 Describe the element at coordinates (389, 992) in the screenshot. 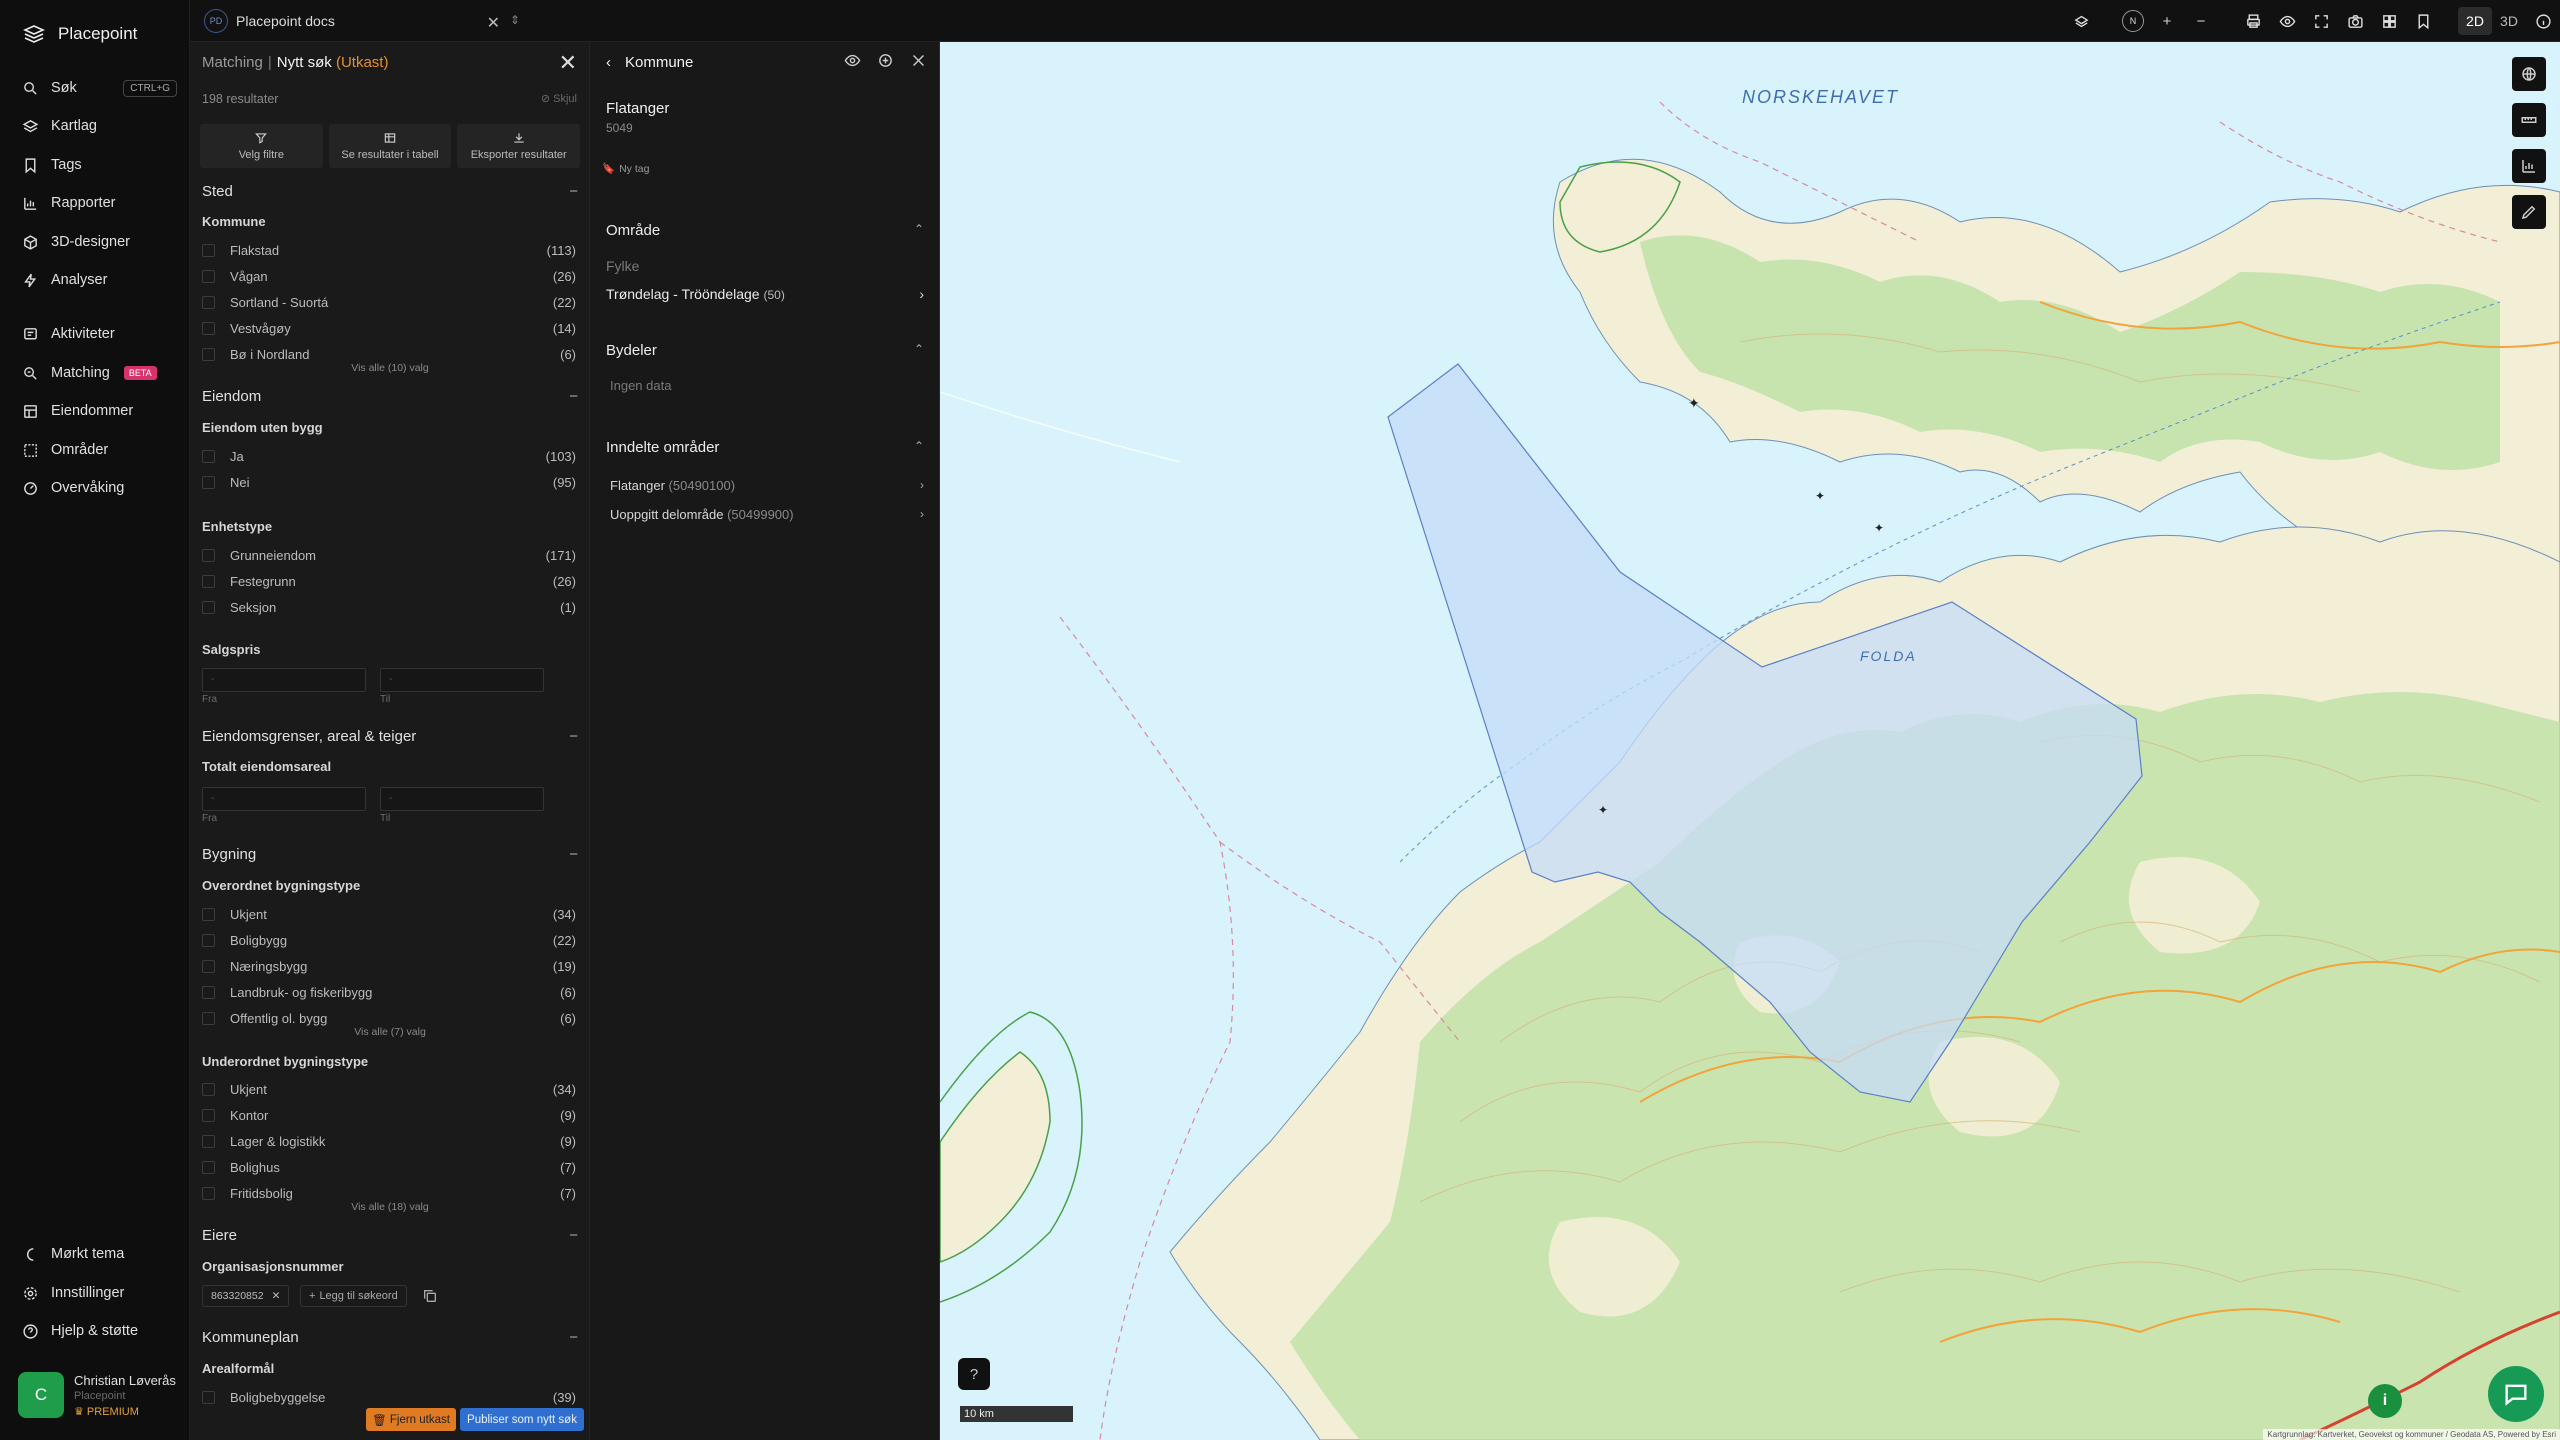

I see `checkbox-option: Landbruk- og fiskeribygg (6)` at that location.